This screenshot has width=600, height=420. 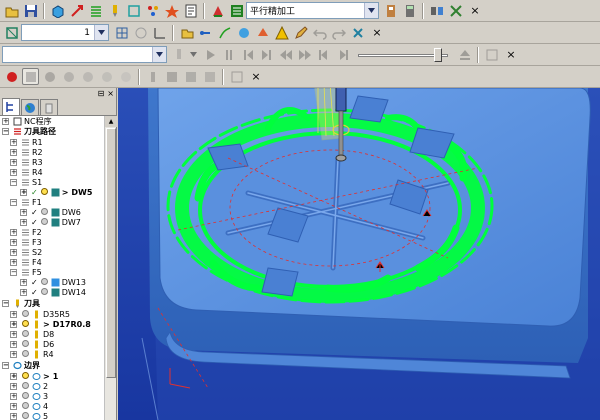 What do you see at coordinates (121, 32) in the screenshot?
I see `grid-icon` at bounding box center [121, 32].